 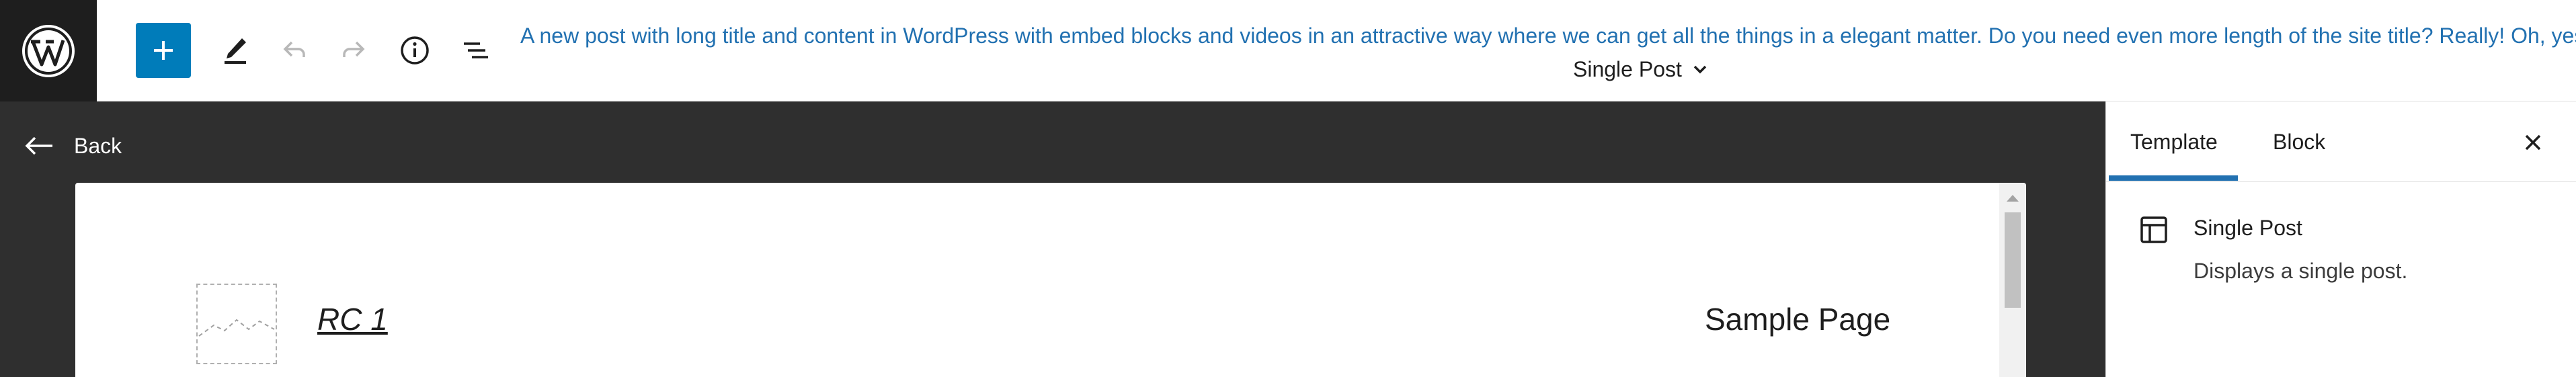 What do you see at coordinates (39, 146) in the screenshot?
I see `arrow-left-icon` at bounding box center [39, 146].